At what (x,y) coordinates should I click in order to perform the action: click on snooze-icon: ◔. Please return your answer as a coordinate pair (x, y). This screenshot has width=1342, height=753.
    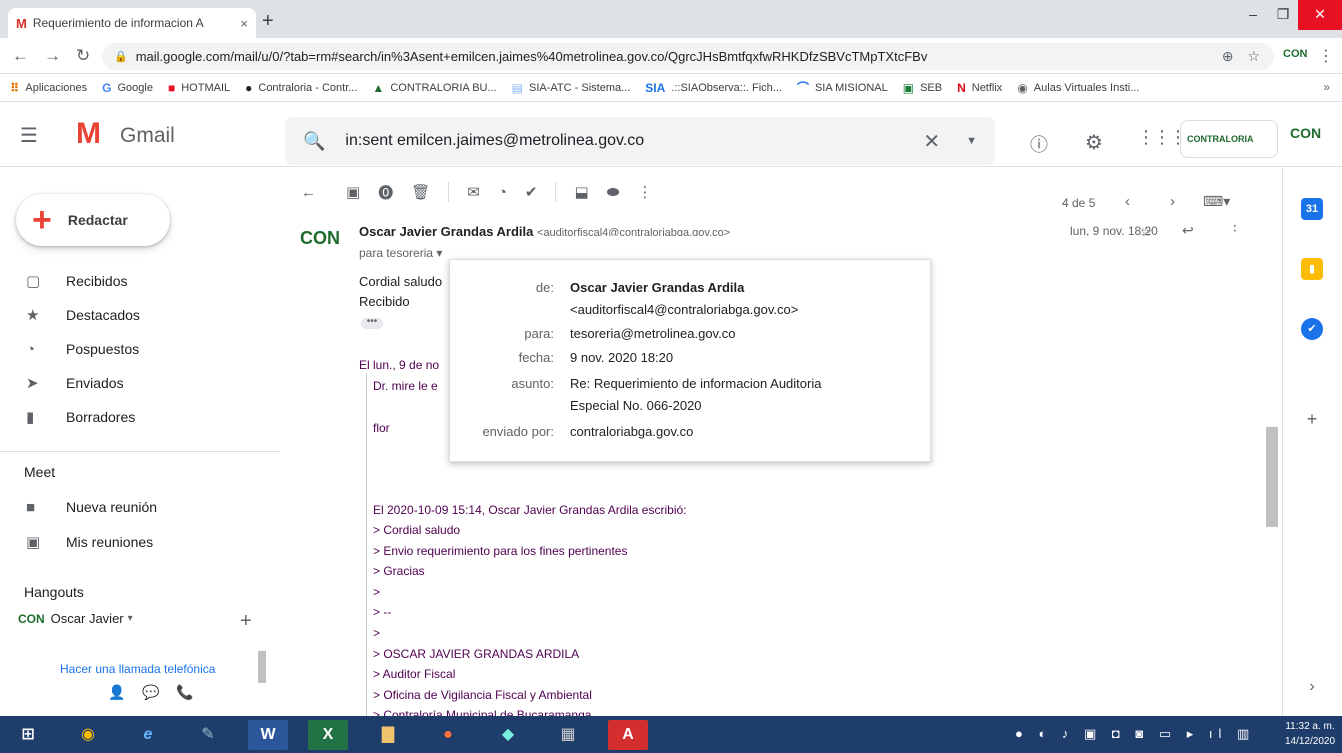
    Looking at the image, I should click on (502, 192).